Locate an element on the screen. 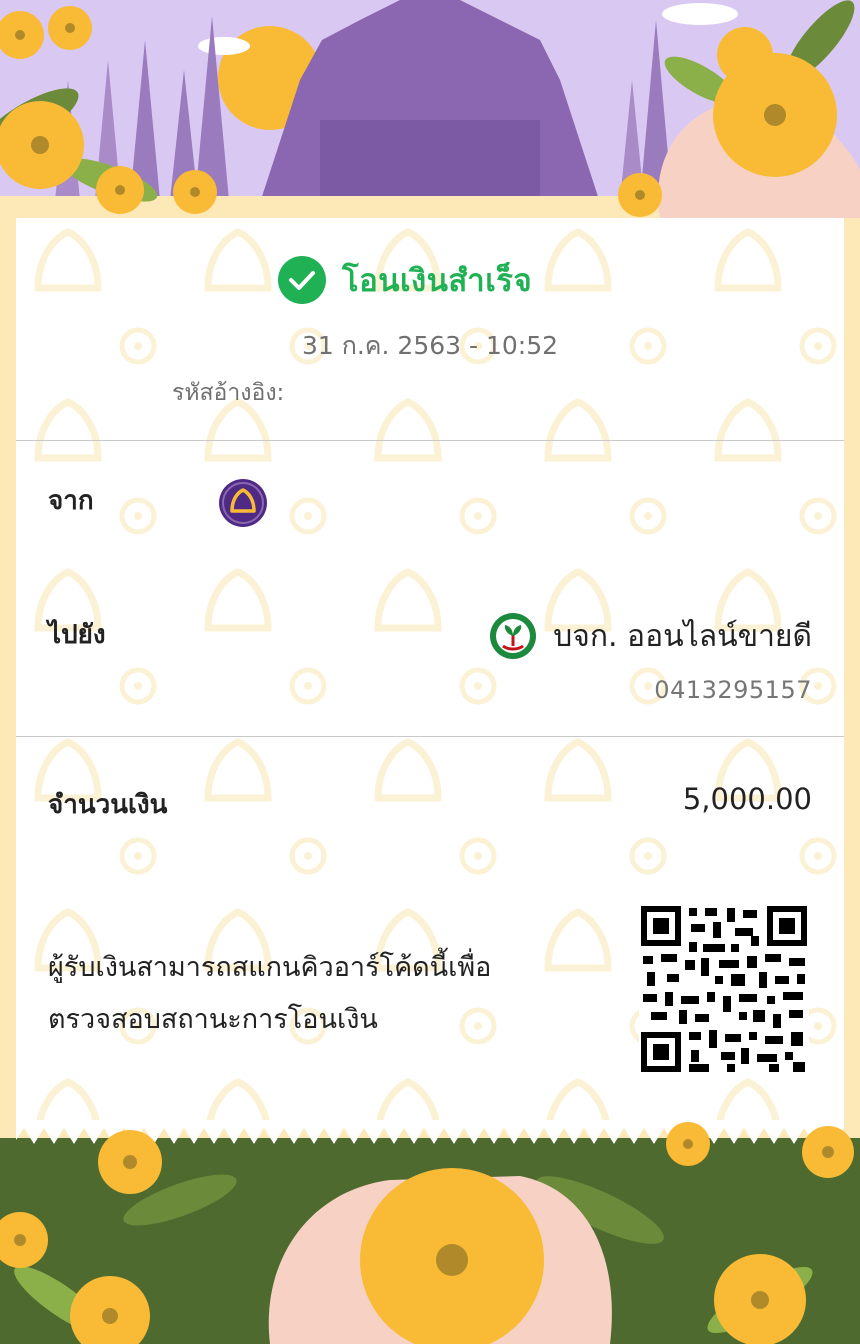 The width and height of the screenshot is (860, 1344). qr-instruction-line2: ตรวจสอบสถานะการโอนเงิน is located at coordinates (213, 1019).